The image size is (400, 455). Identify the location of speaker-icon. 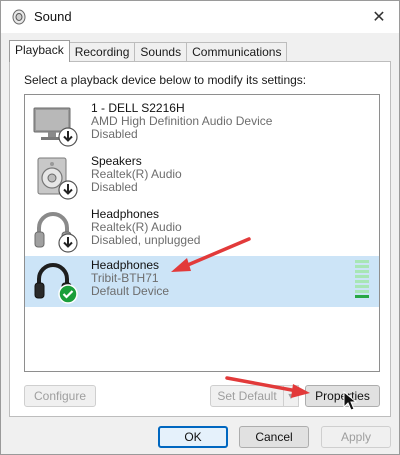
(57, 178).